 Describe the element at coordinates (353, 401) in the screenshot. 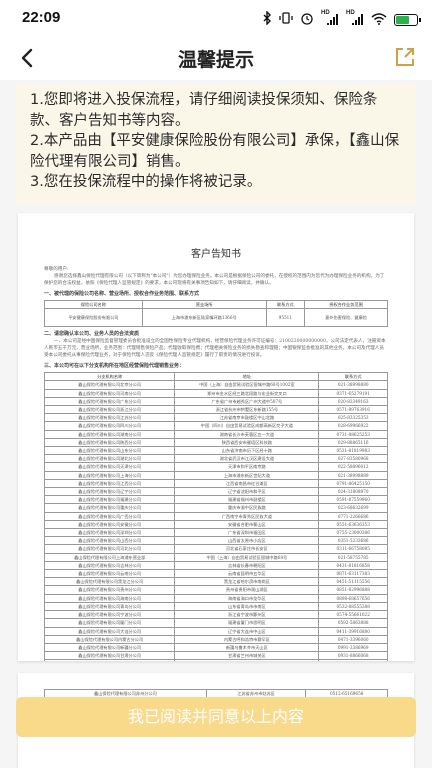

I see `table-cell: 020-83349163` at that location.